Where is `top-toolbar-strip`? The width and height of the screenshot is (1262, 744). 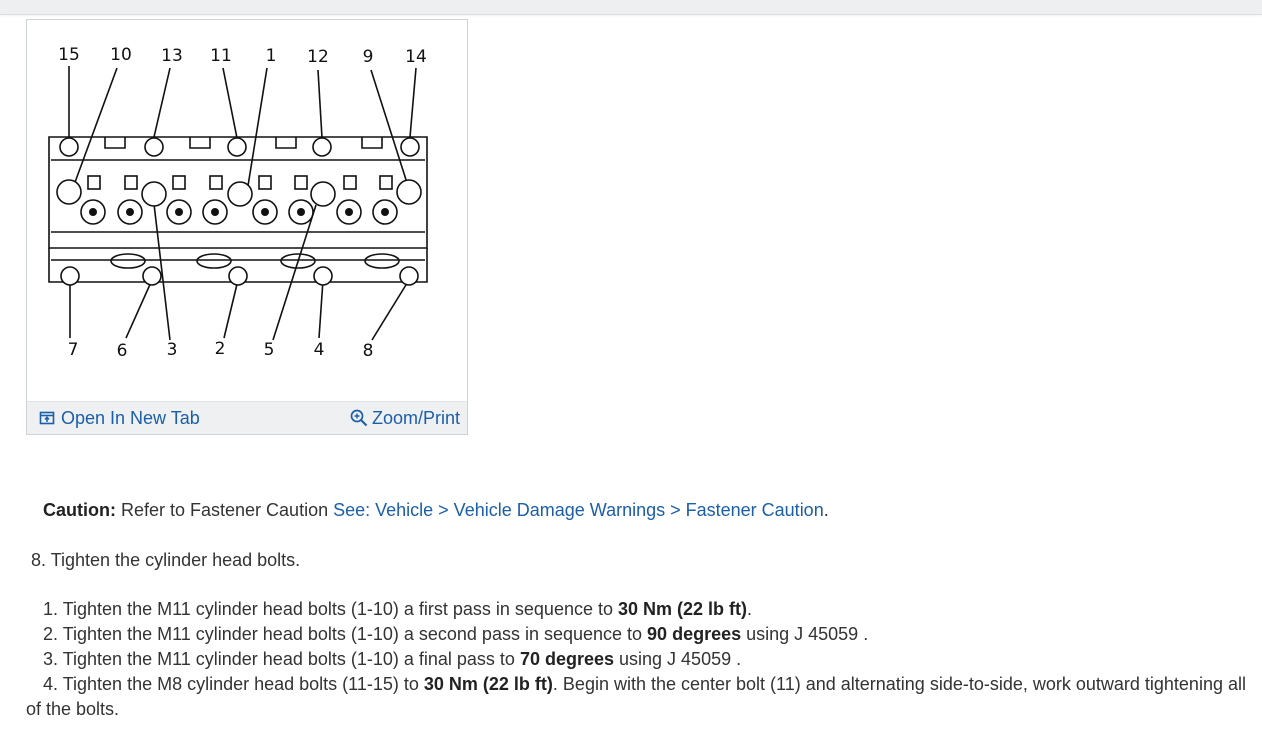
top-toolbar-strip is located at coordinates (631, 7).